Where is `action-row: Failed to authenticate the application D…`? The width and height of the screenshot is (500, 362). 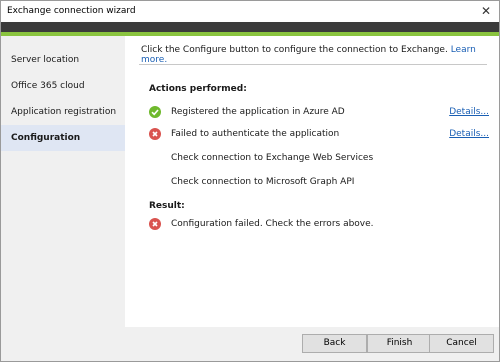 action-row: Failed to authenticate the application D… is located at coordinates (319, 135).